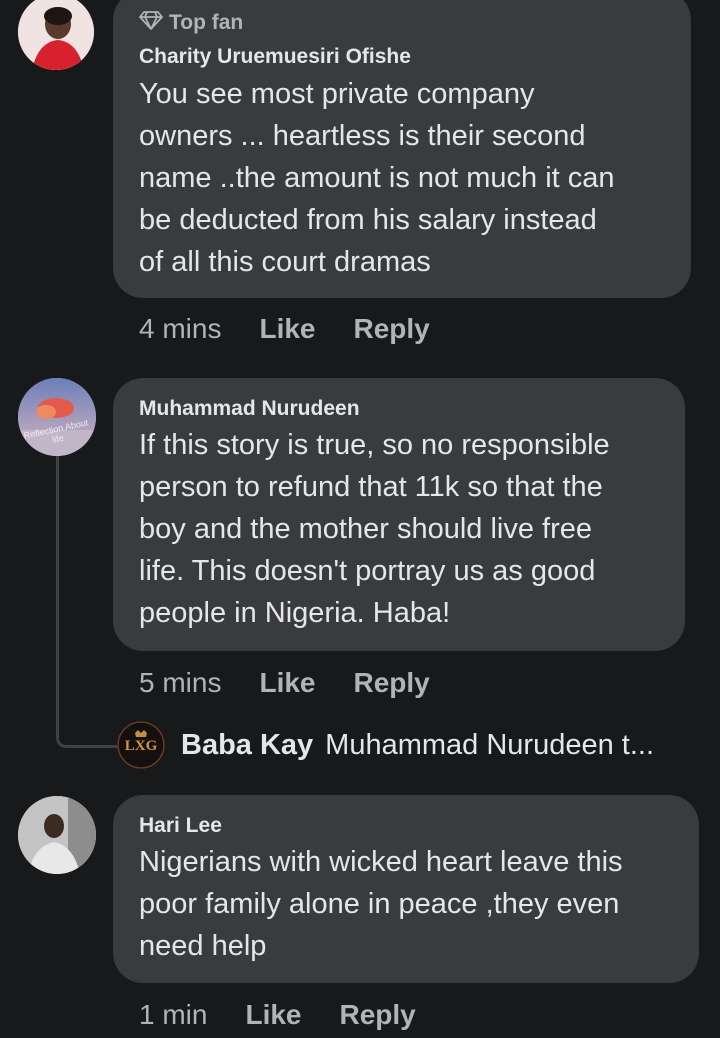 The image size is (720, 1038). Describe the element at coordinates (173, 1014) in the screenshot. I see `comment-time: 1 min` at that location.